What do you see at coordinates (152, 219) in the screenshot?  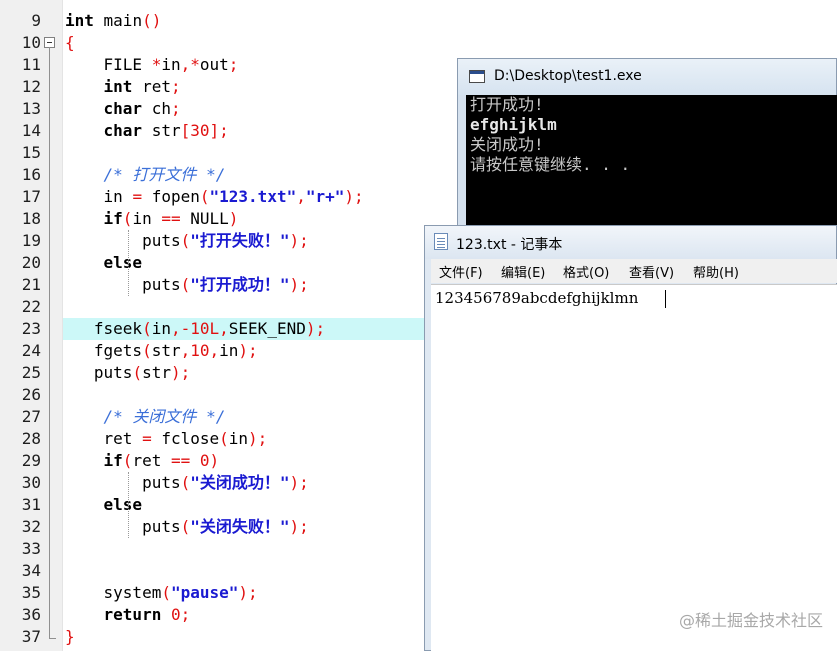 I see `code-text: if(in == NULL)` at bounding box center [152, 219].